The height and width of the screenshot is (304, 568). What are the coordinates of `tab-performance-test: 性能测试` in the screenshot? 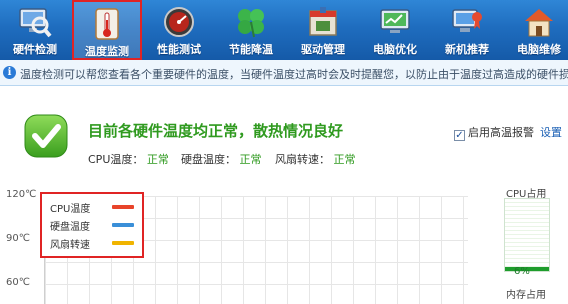 It's located at (179, 30).